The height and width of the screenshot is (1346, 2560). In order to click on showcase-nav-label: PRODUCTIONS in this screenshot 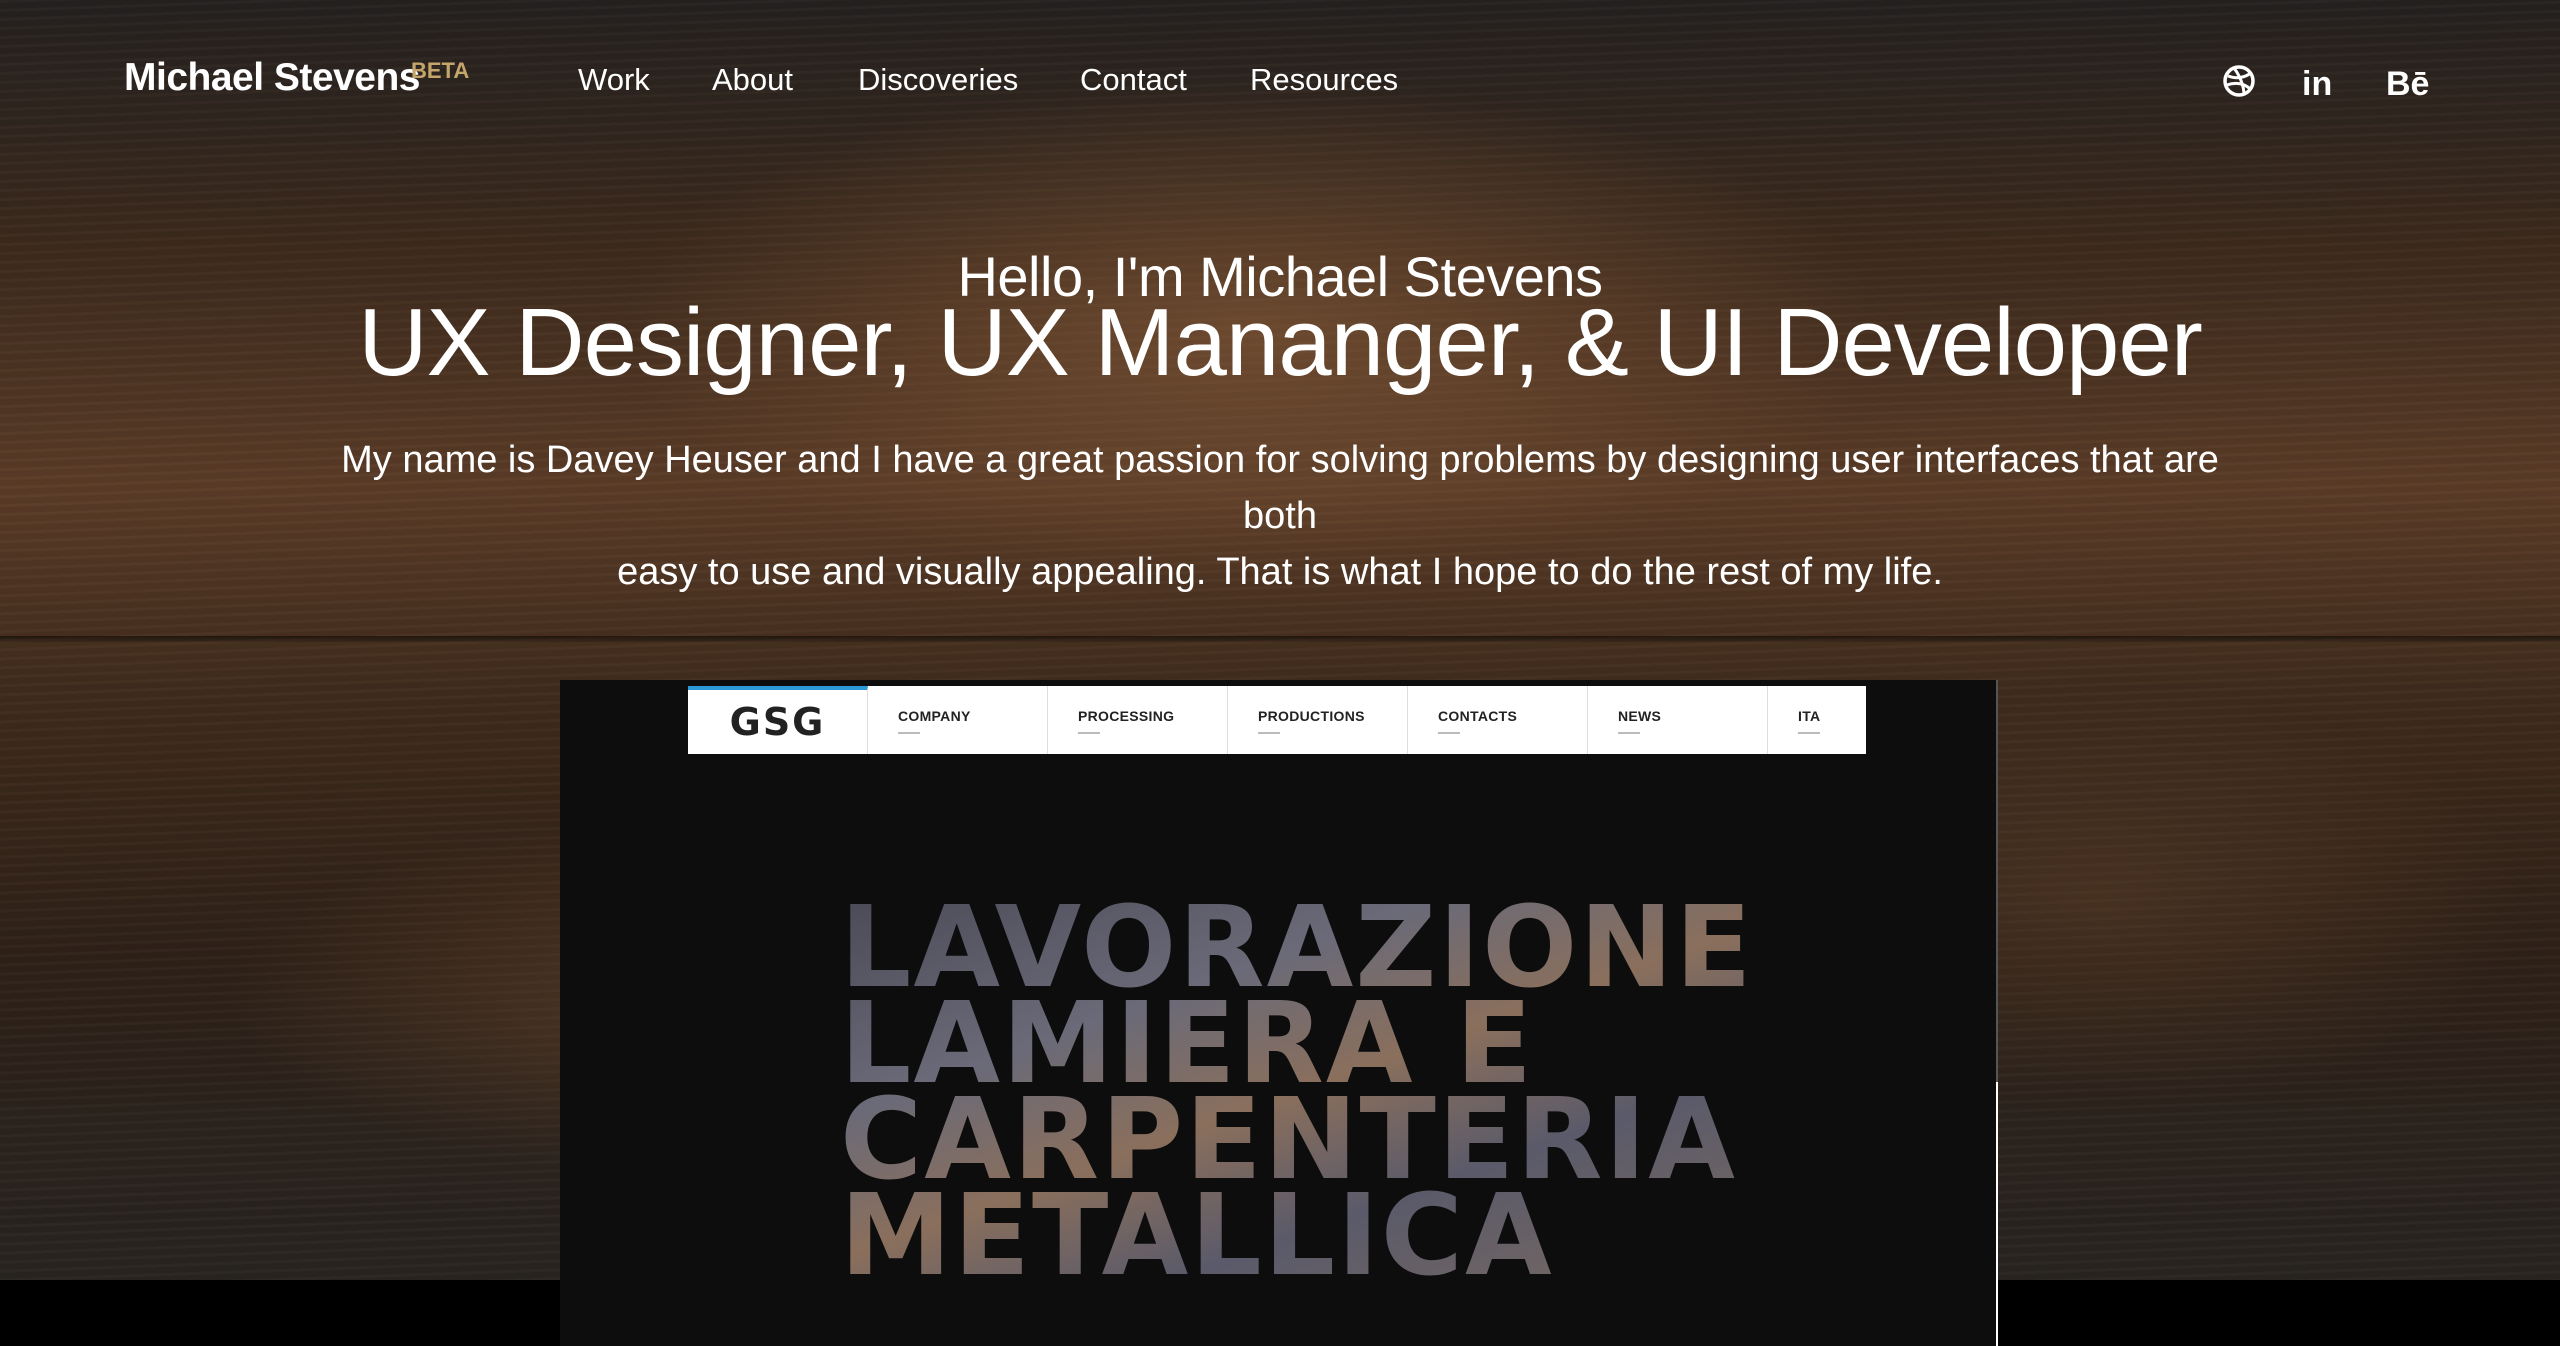, I will do `click(1311, 716)`.